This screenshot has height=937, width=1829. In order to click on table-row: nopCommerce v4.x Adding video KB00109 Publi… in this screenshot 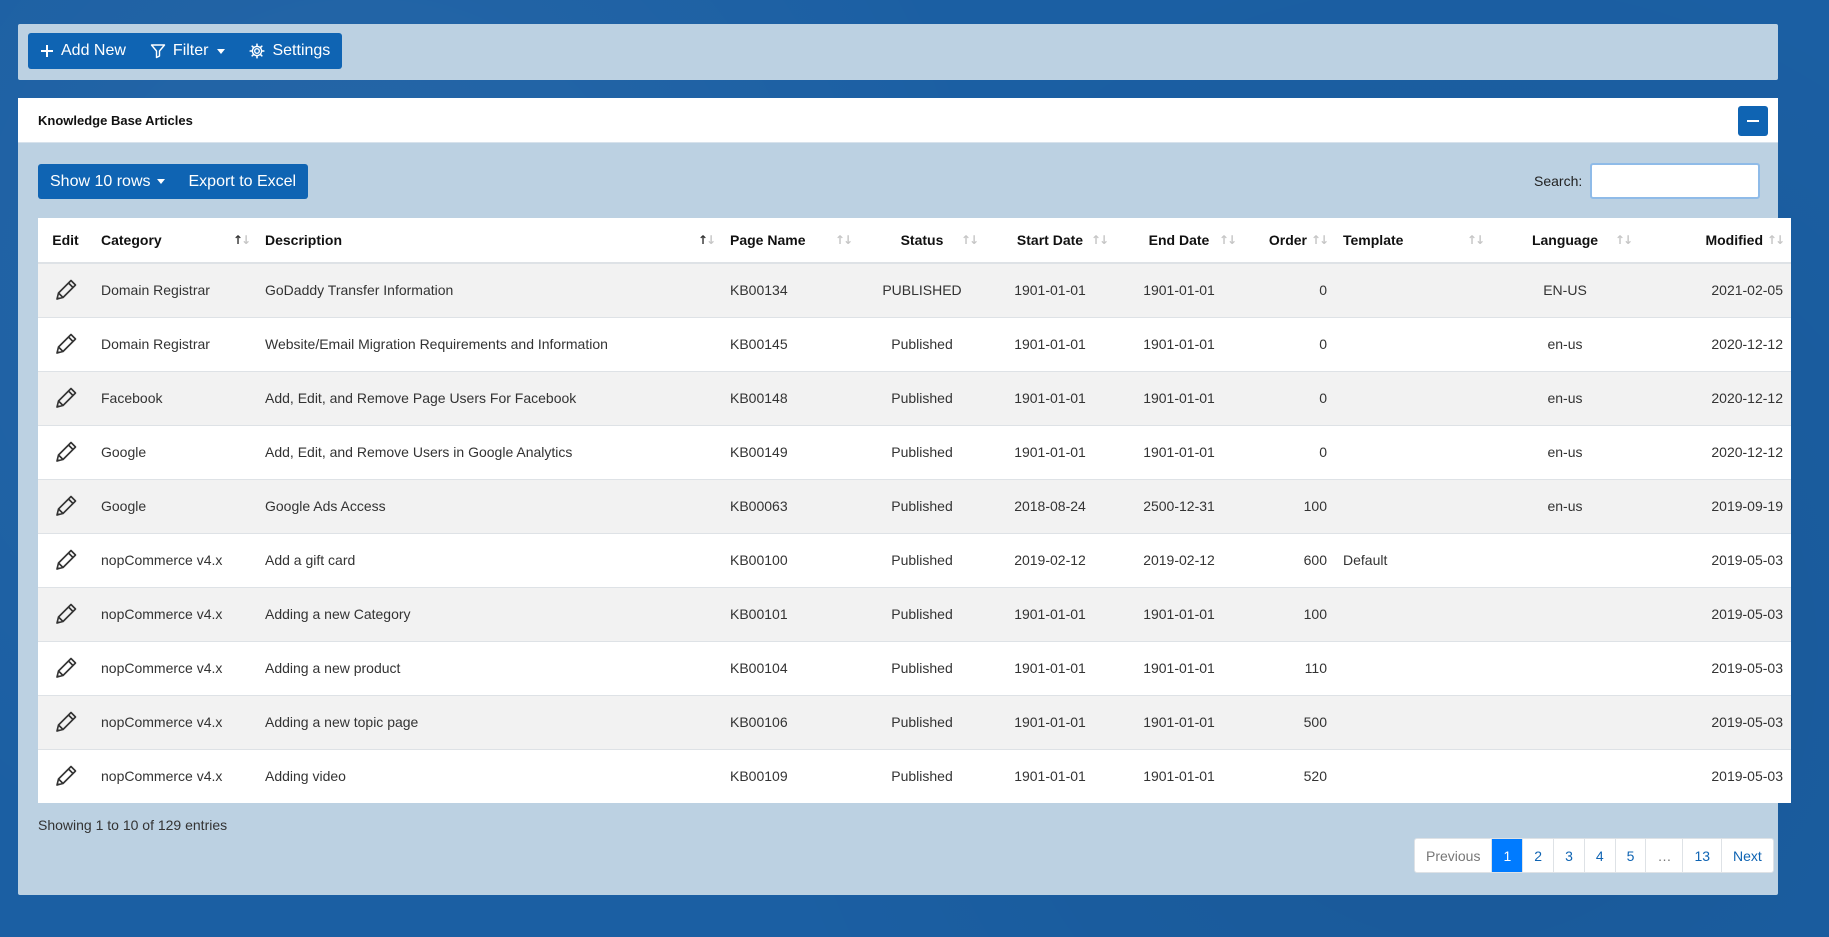, I will do `click(914, 775)`.